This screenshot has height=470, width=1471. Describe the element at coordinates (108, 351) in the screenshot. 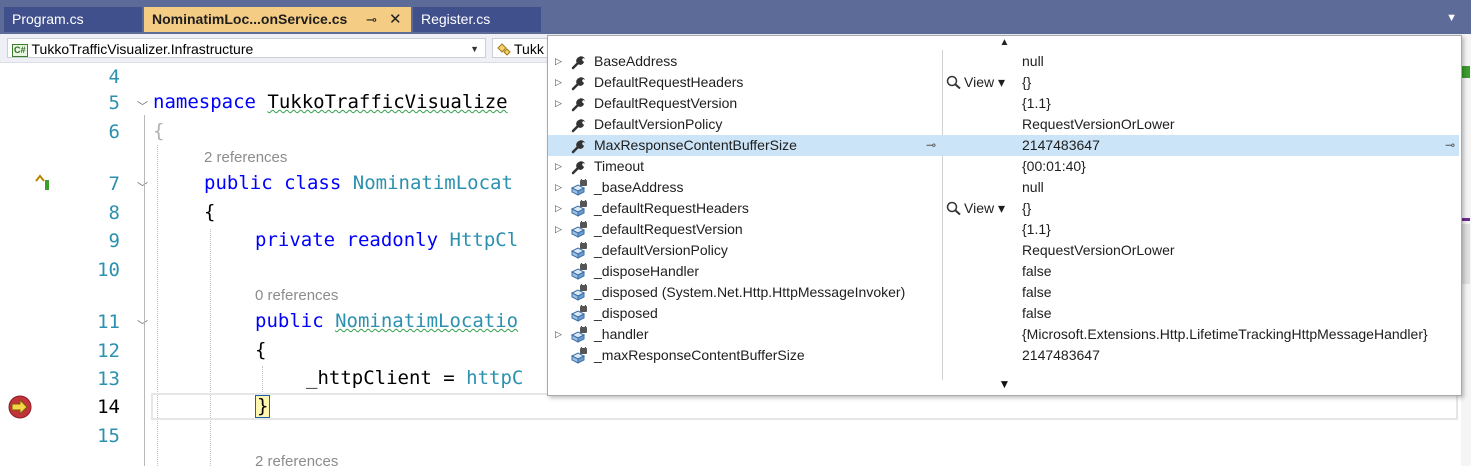

I see `line-number: 12` at that location.